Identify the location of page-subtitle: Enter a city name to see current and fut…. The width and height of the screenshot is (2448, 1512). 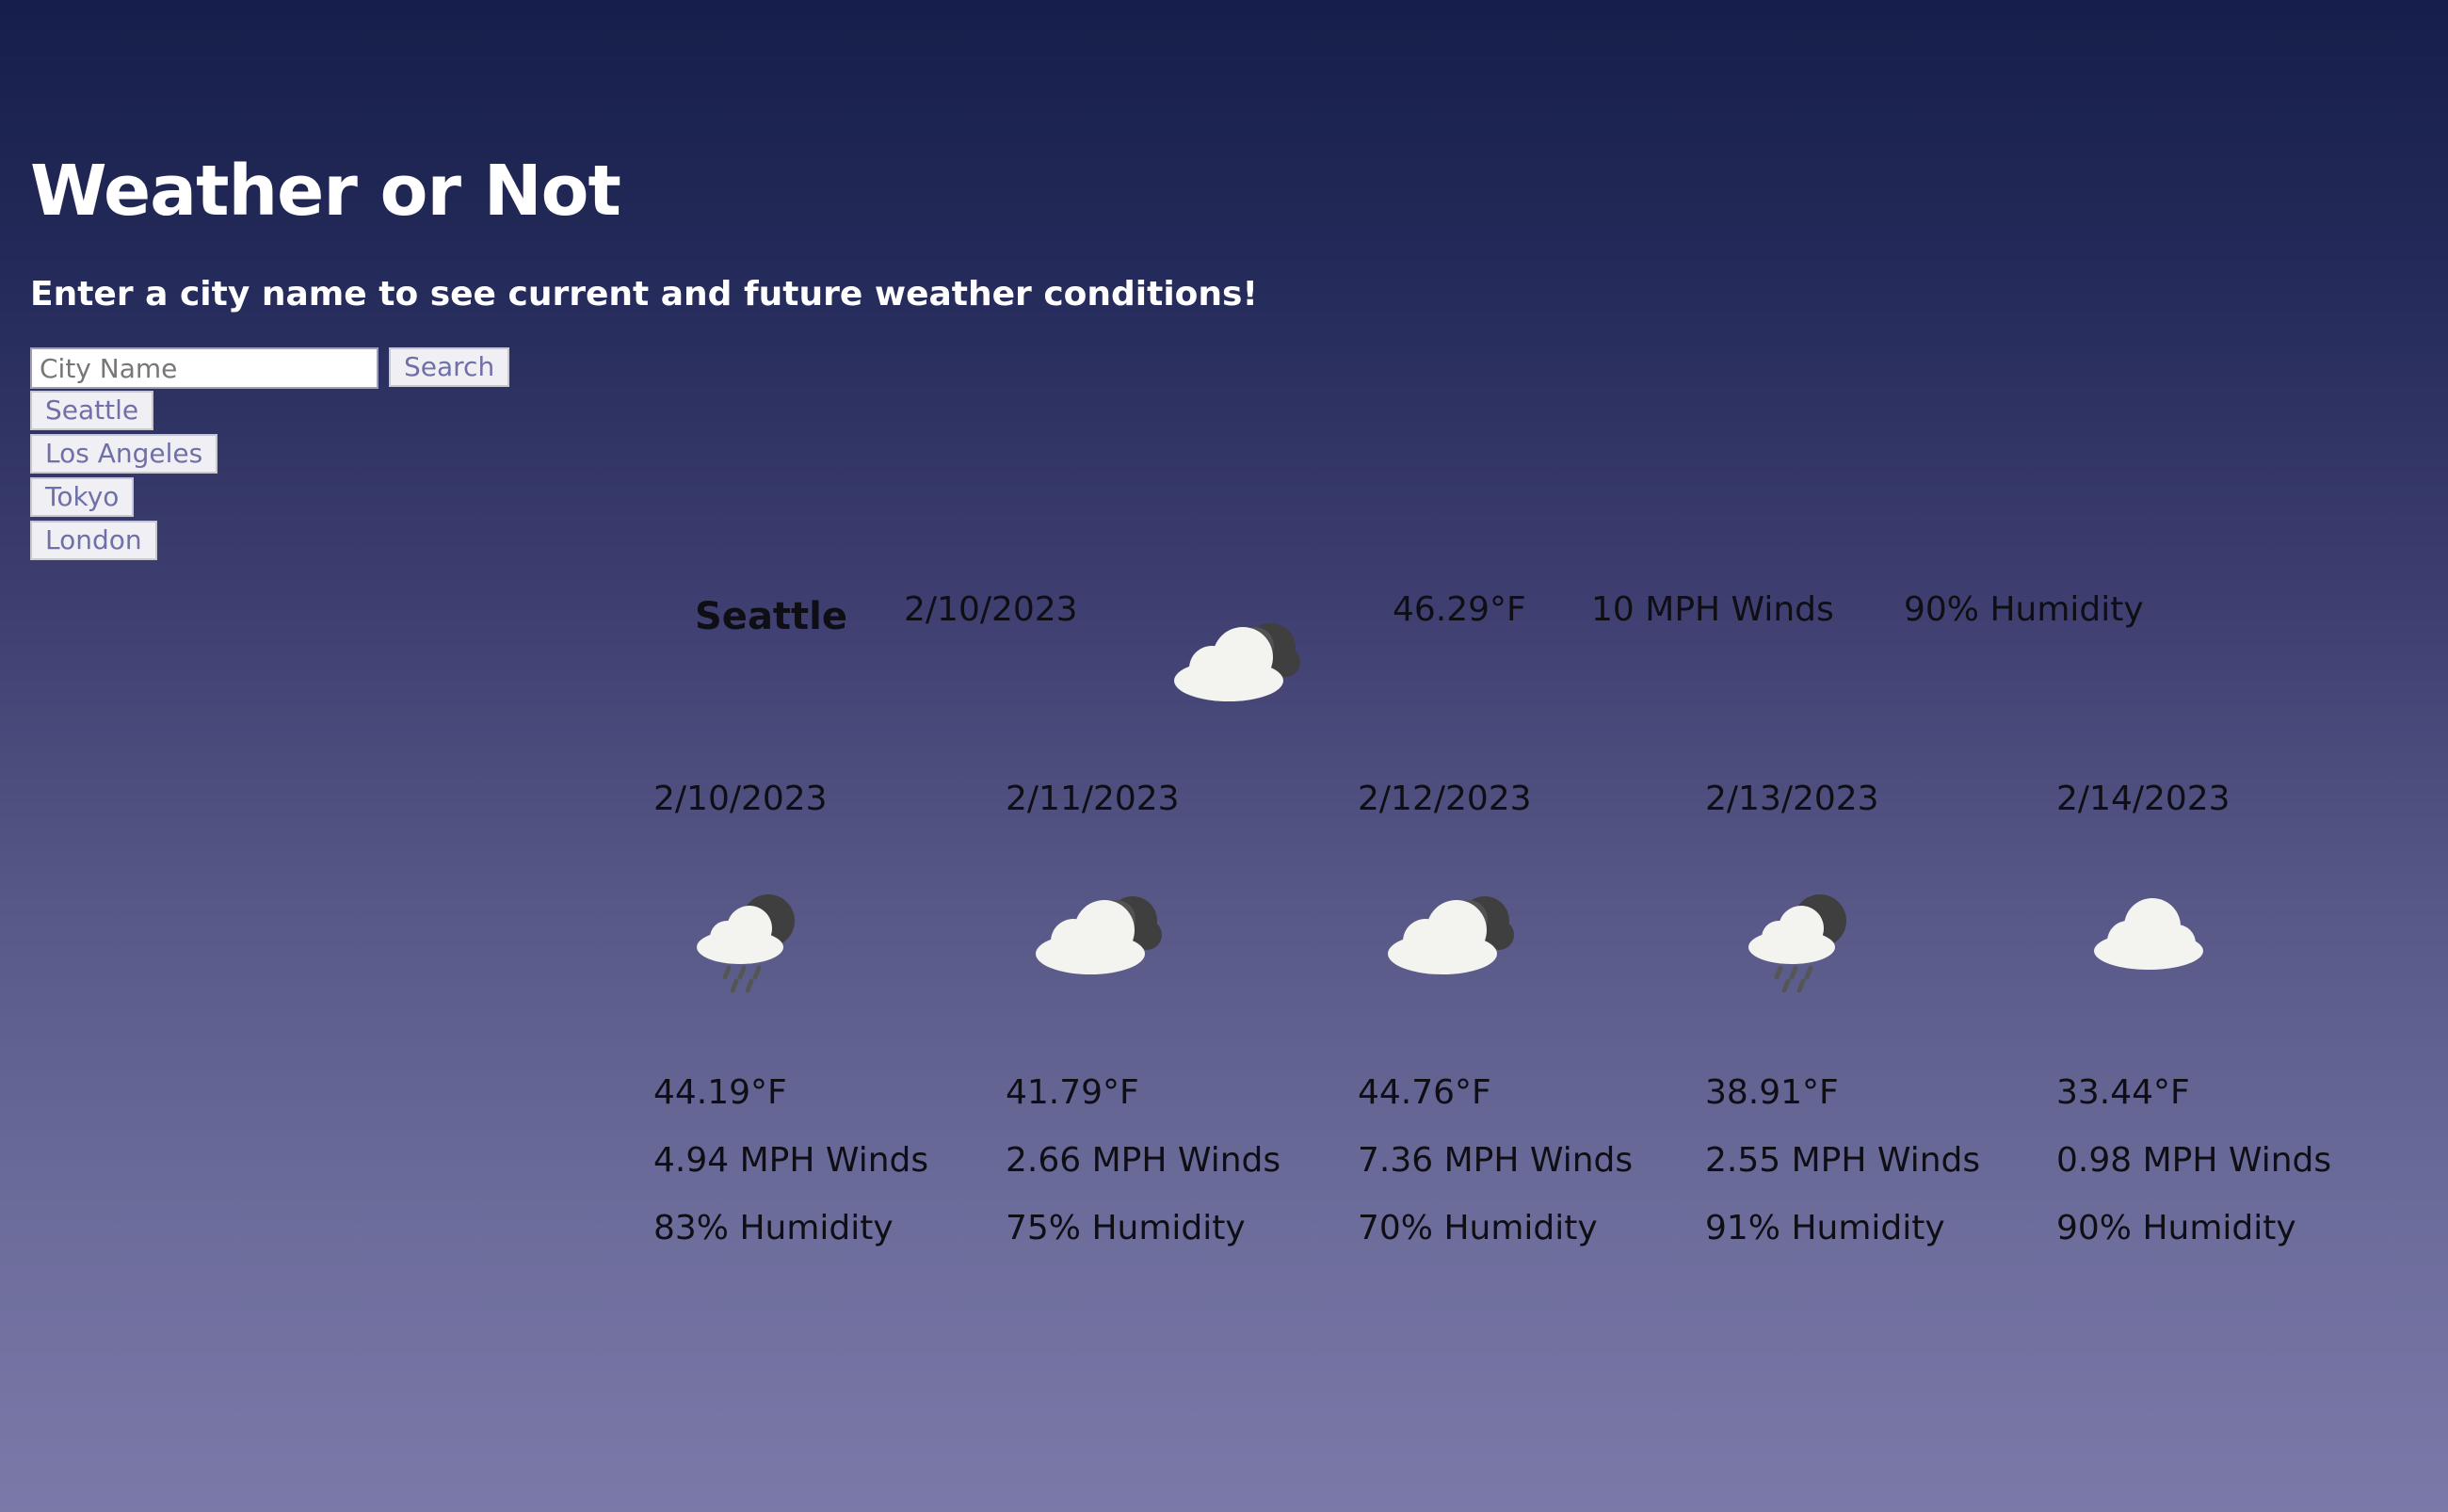
(644, 294).